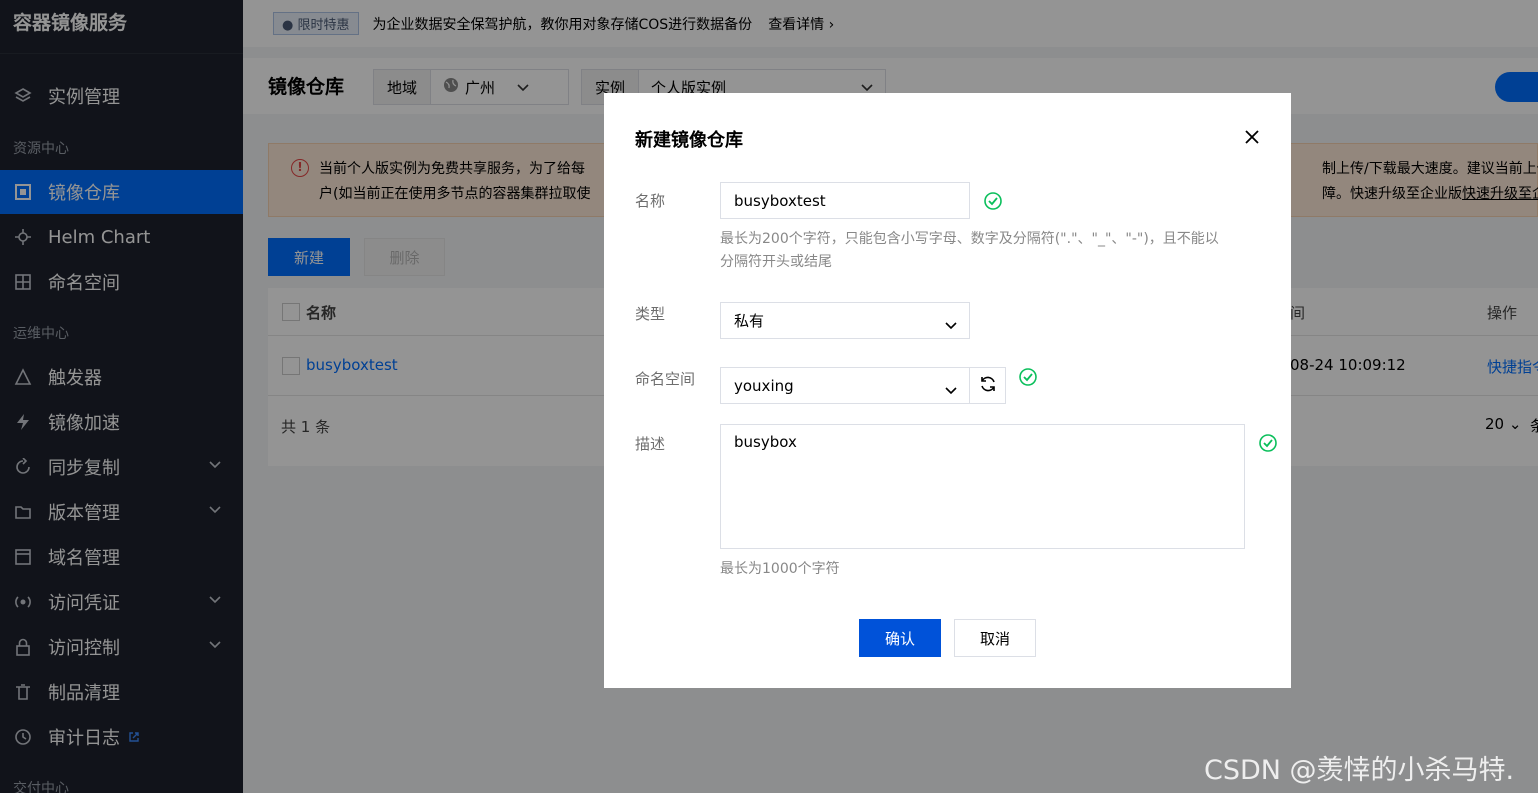 The image size is (1538, 793). I want to click on namespace-label: 命名空间, so click(665, 379).